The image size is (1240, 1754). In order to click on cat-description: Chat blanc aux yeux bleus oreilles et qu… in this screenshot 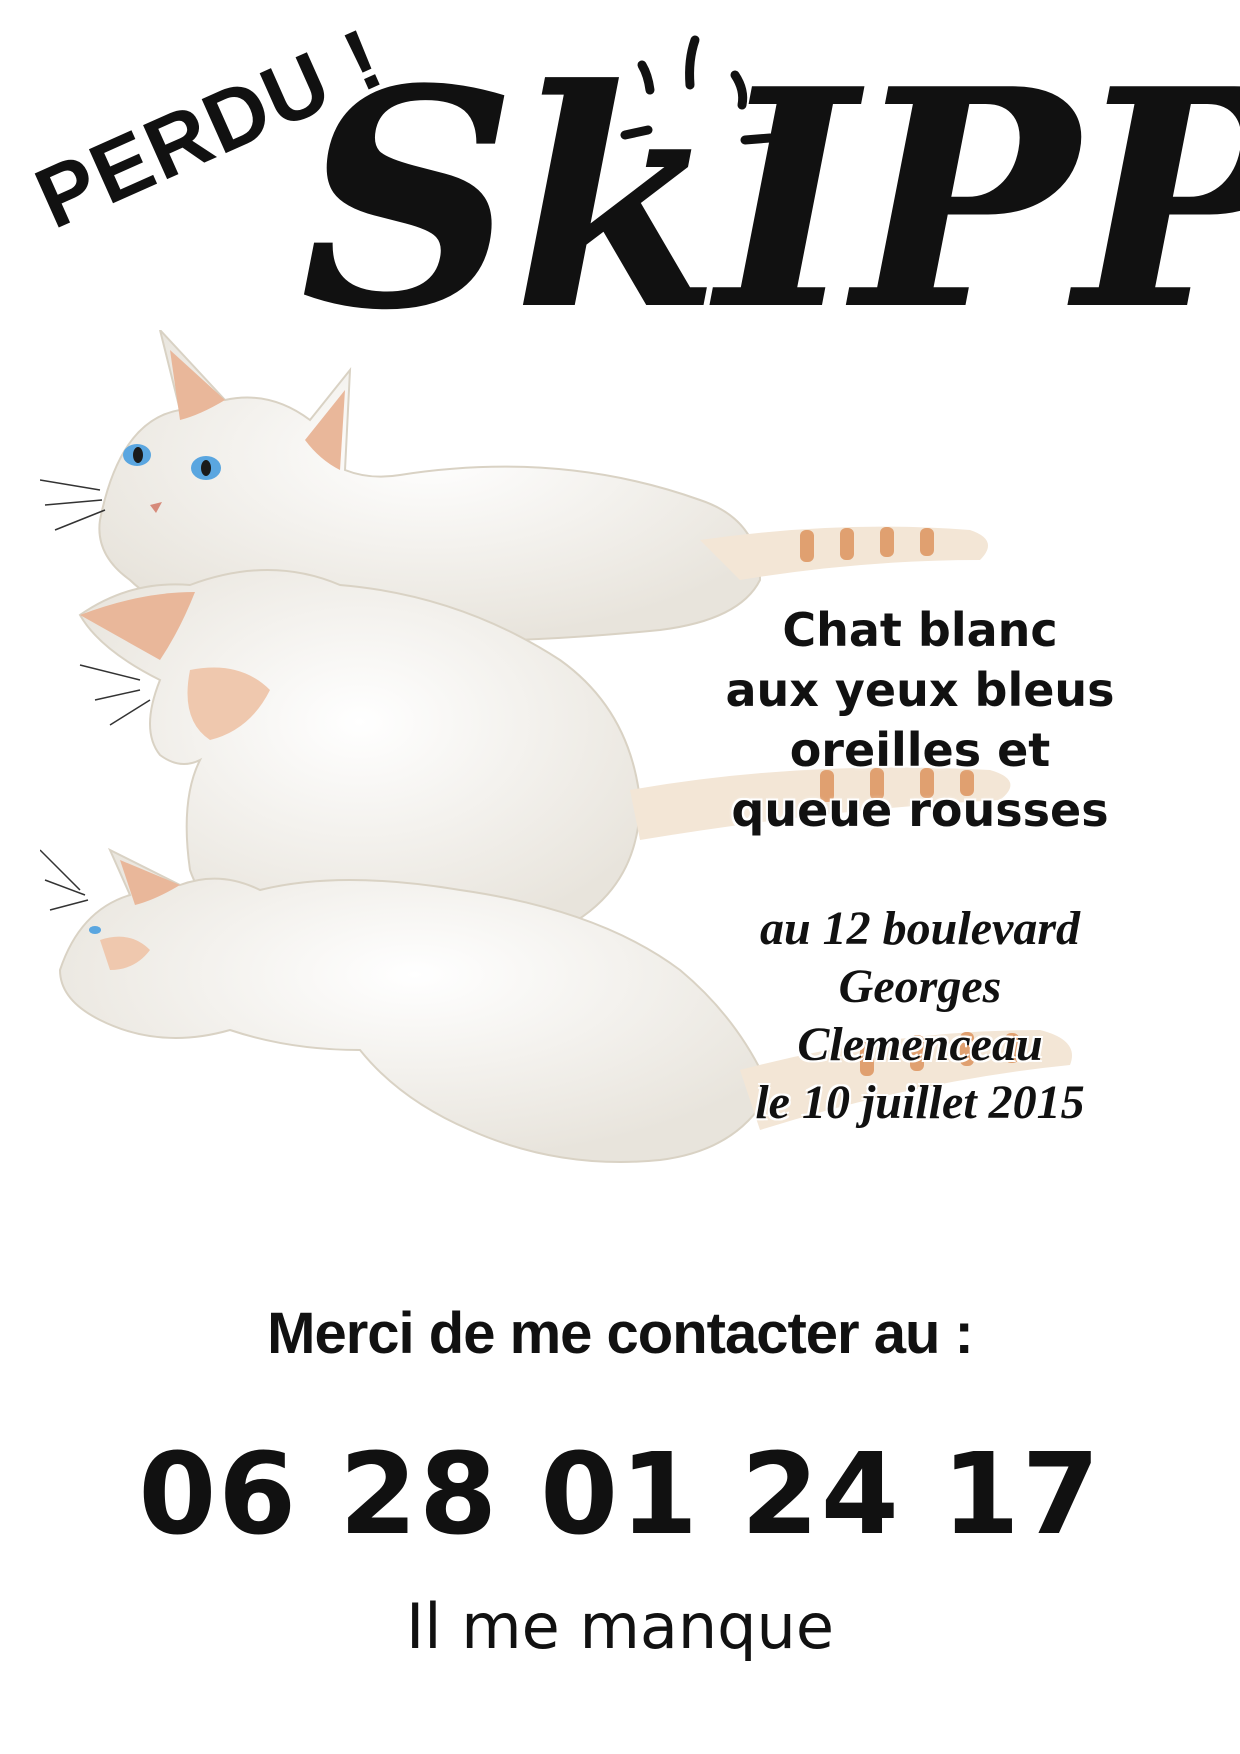, I will do `click(920, 720)`.